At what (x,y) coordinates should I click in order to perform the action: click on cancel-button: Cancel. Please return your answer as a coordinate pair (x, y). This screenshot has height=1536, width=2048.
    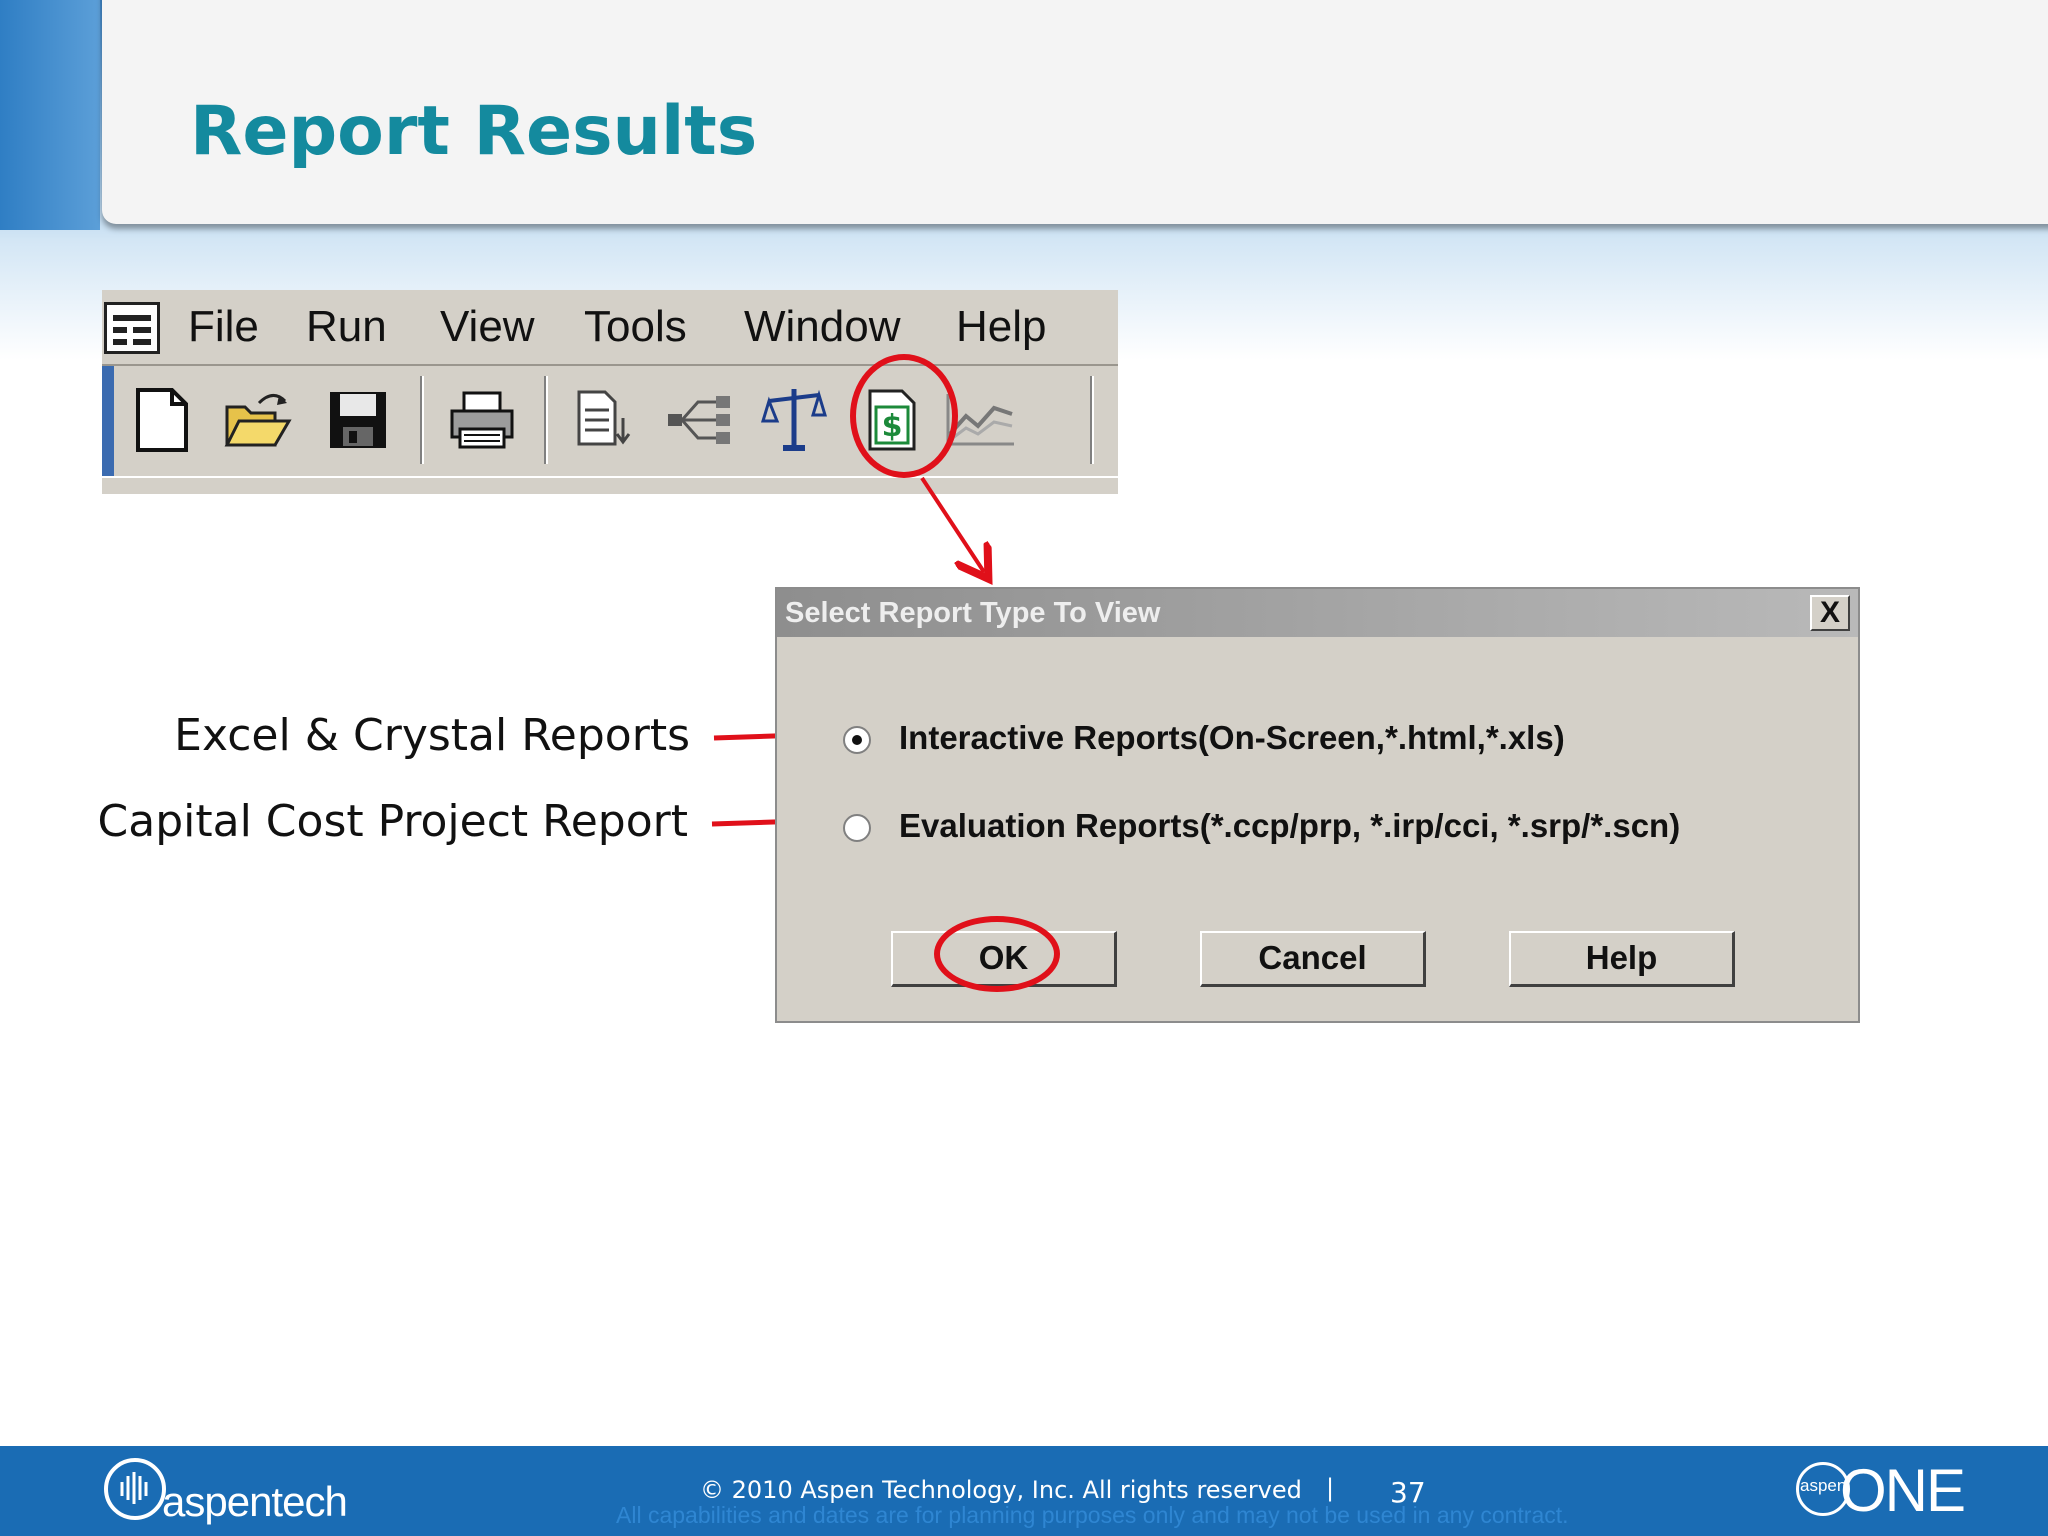
    Looking at the image, I should click on (1313, 959).